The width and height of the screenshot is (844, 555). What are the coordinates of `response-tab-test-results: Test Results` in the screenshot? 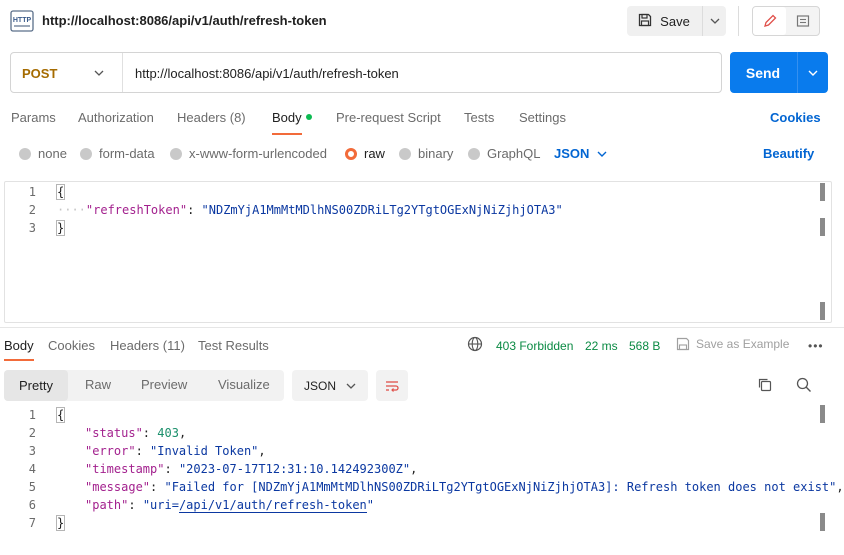 It's located at (233, 345).